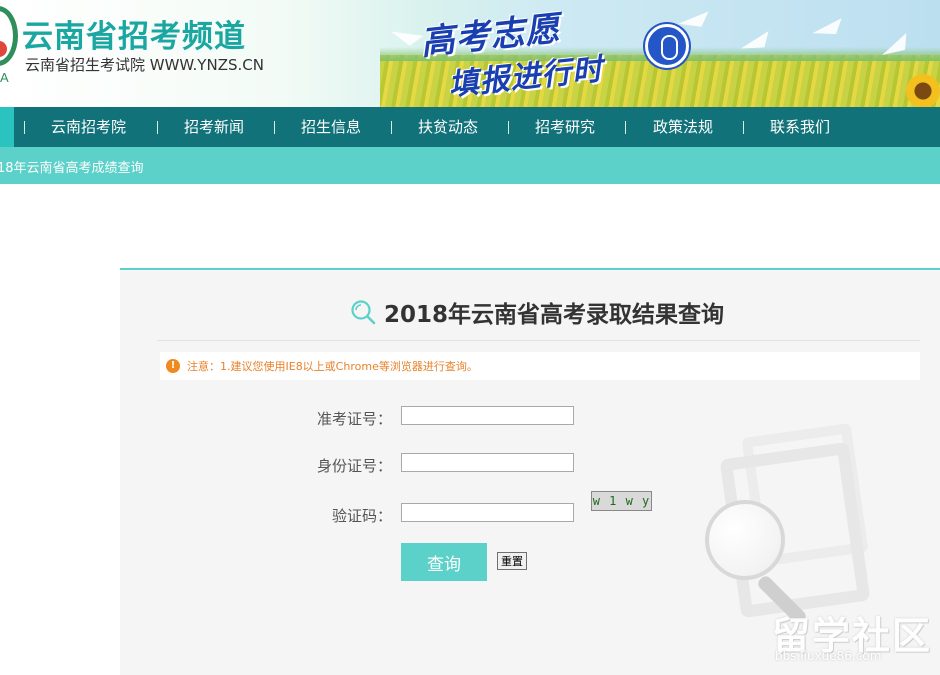 The height and width of the screenshot is (675, 940). What do you see at coordinates (4, 77) in the screenshot?
I see `logo-letter: A` at bounding box center [4, 77].